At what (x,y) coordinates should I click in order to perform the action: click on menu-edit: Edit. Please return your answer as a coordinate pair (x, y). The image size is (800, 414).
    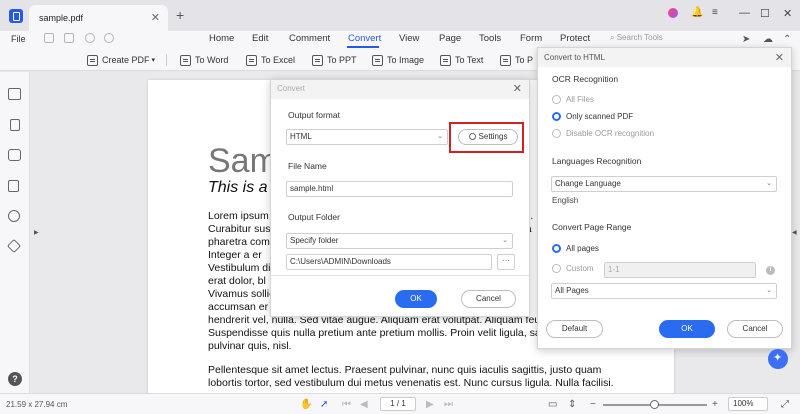
    Looking at the image, I should click on (260, 38).